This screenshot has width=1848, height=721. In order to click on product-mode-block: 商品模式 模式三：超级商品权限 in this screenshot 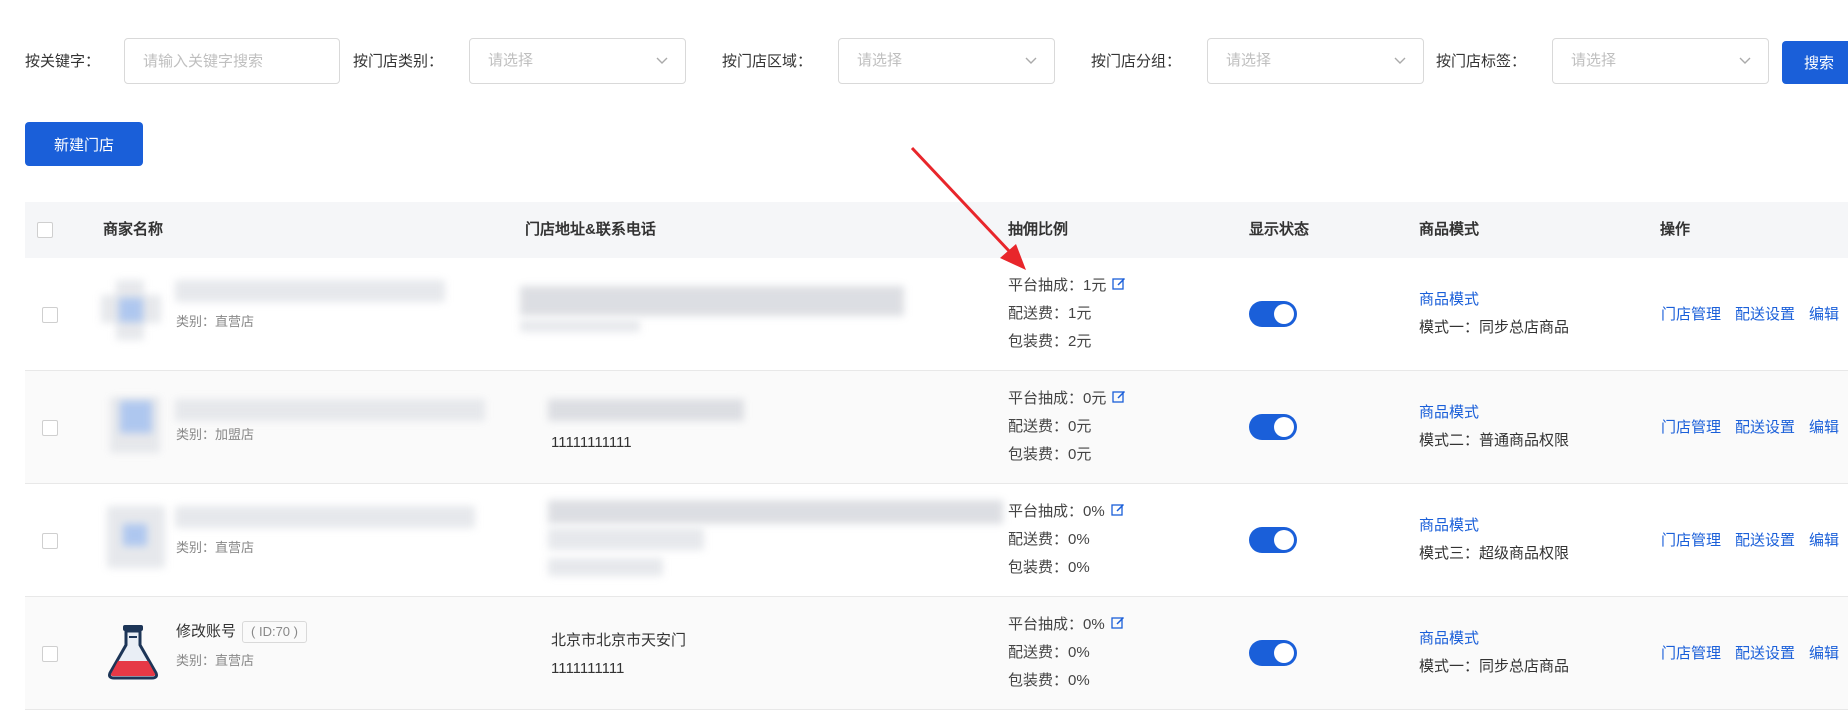, I will do `click(1494, 540)`.